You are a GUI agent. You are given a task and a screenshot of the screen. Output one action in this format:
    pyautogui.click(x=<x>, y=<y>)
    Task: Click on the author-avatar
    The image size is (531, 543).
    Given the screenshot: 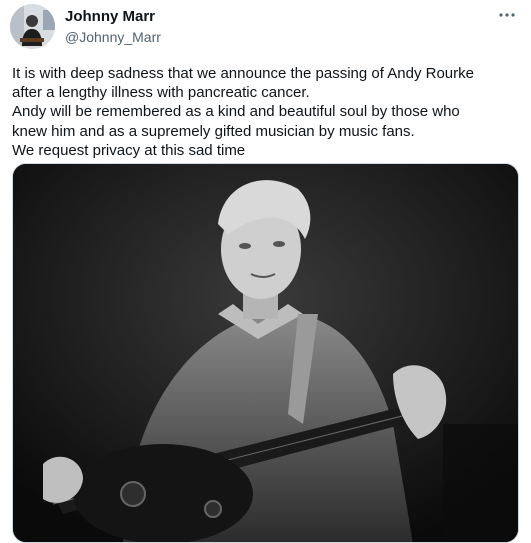 What is the action you would take?
    pyautogui.click(x=32, y=26)
    